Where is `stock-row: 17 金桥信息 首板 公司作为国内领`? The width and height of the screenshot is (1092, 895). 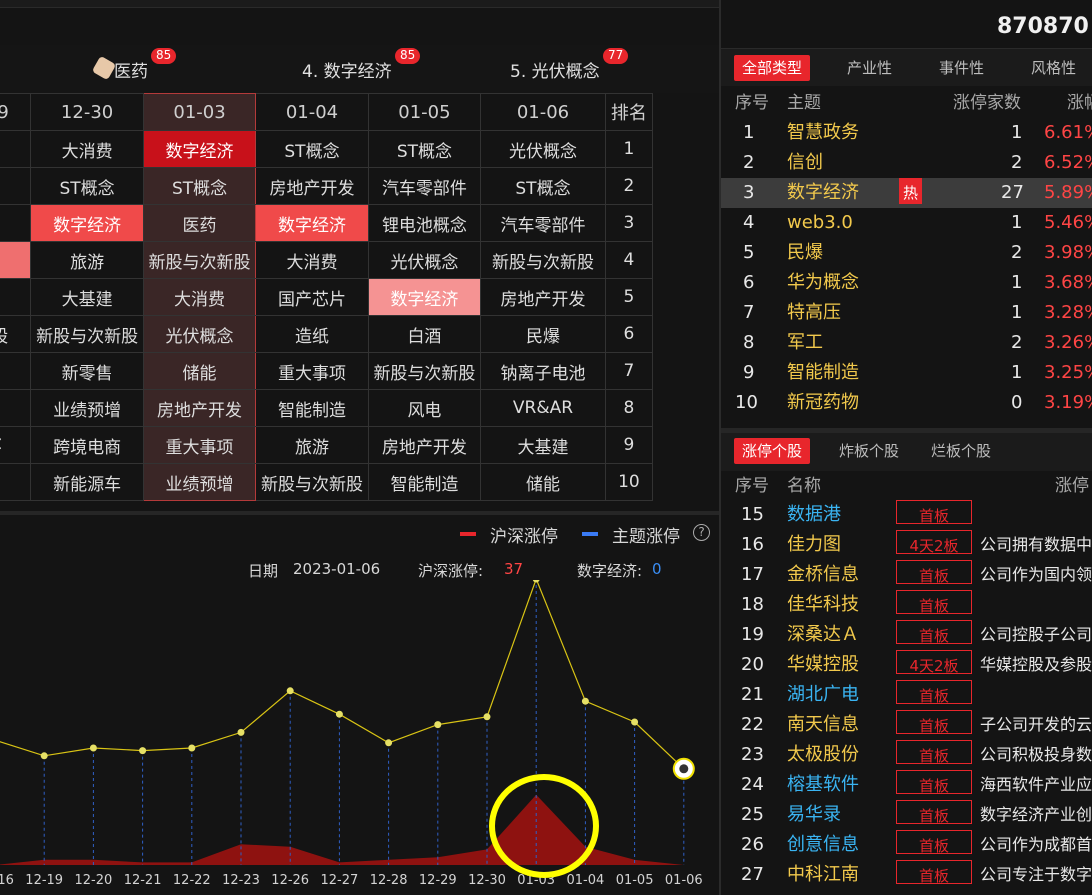 stock-row: 17 金桥信息 首板 公司作为国内领 is located at coordinates (906, 575).